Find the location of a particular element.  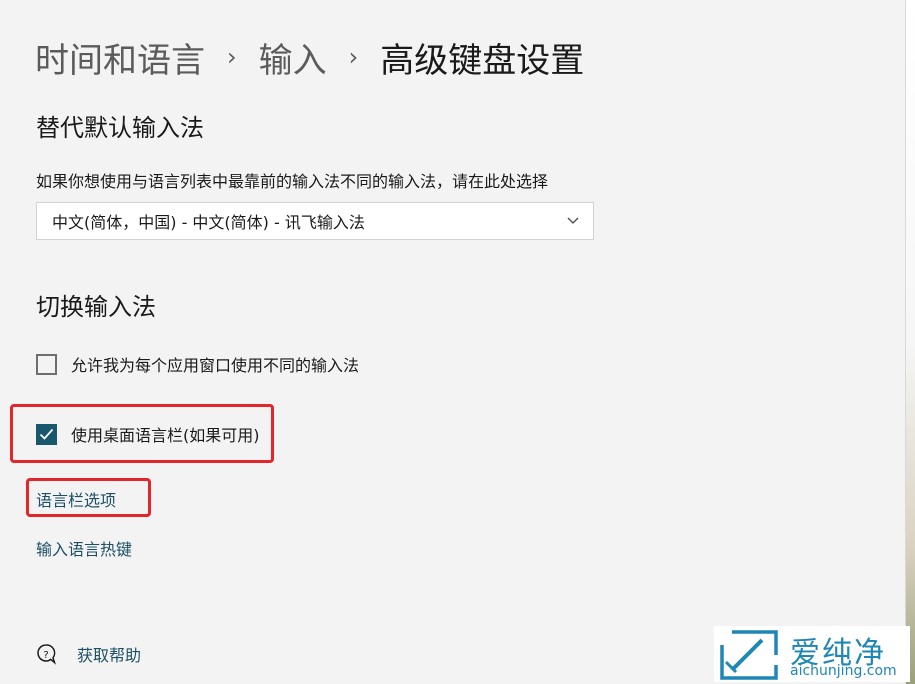

override-input-description: 如果你想使用与语言列表中最靠前的输入法不同的输入法，请在此处选择 is located at coordinates (292, 181).